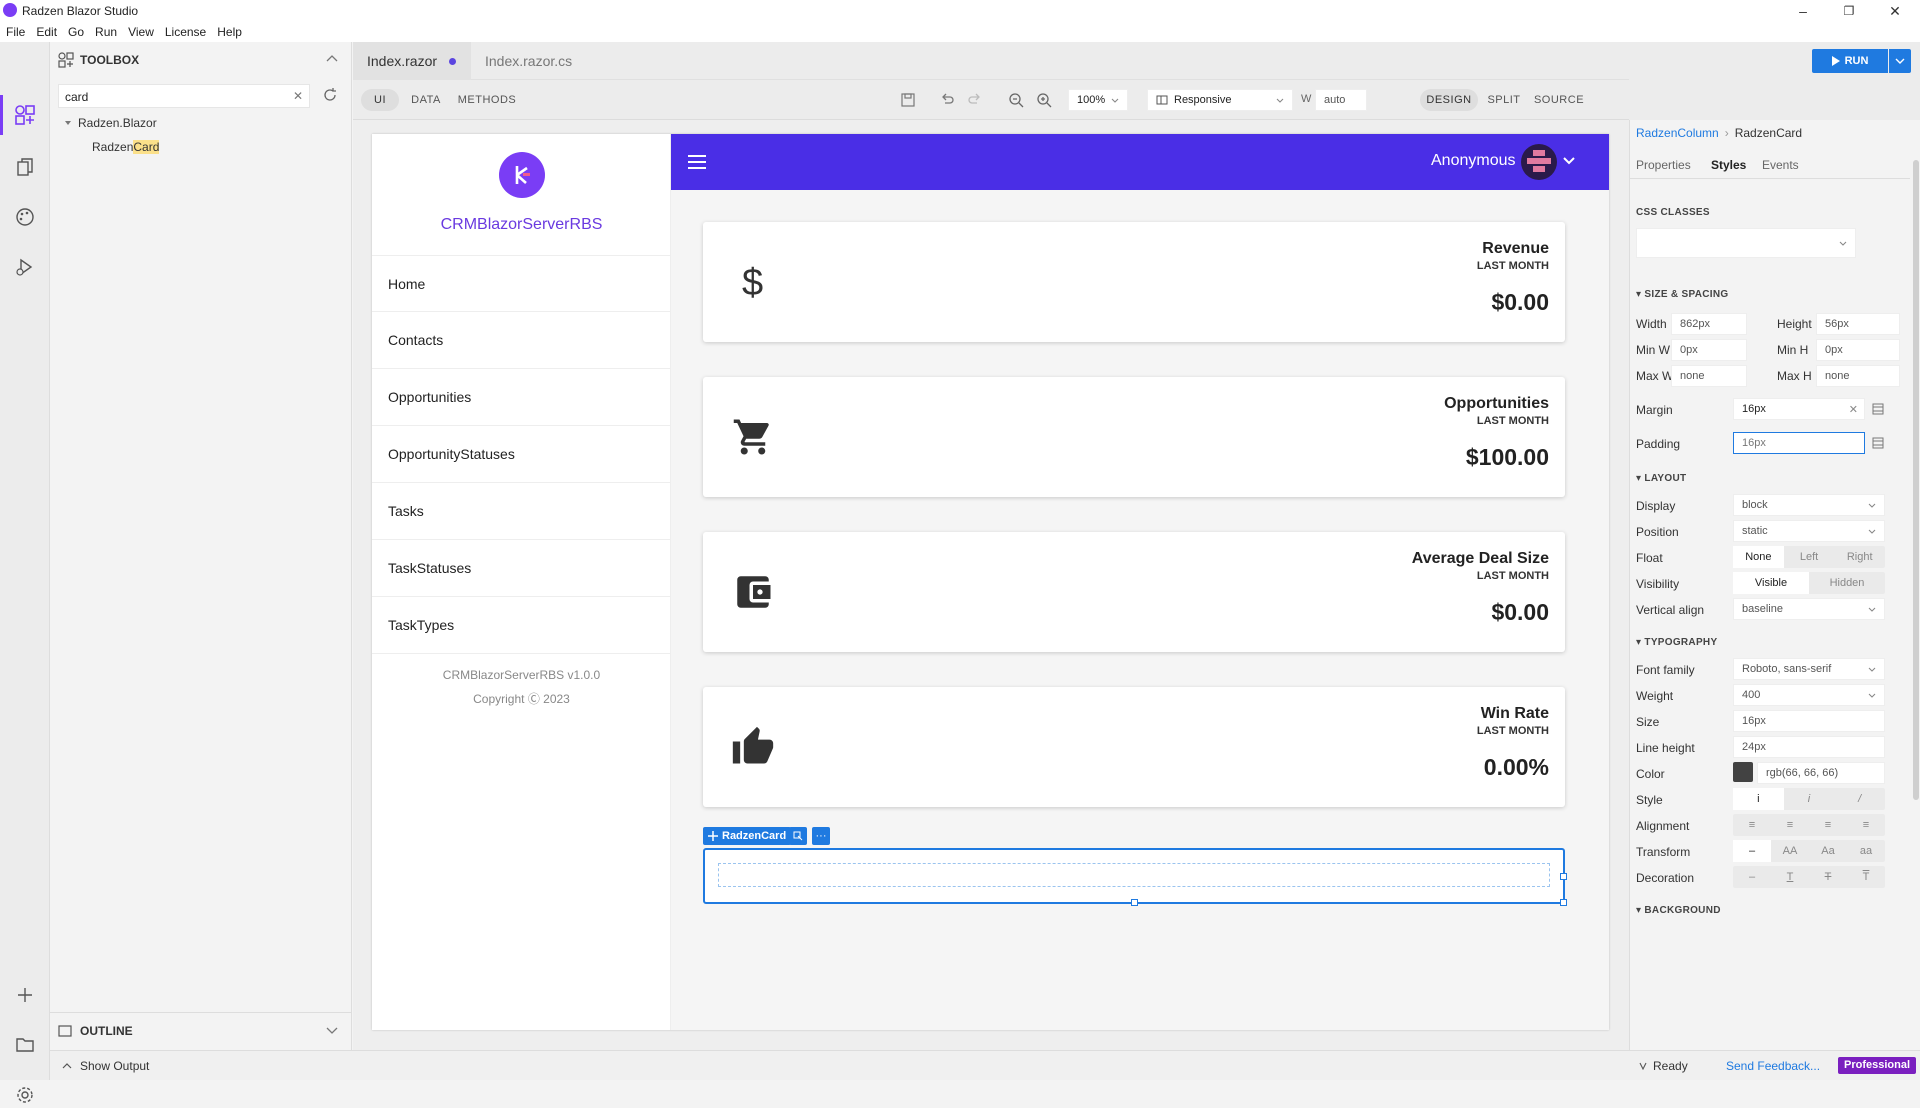 The image size is (1920, 1108). Describe the element at coordinates (1569, 161) in the screenshot. I see `user-menu-chevron-icon` at that location.